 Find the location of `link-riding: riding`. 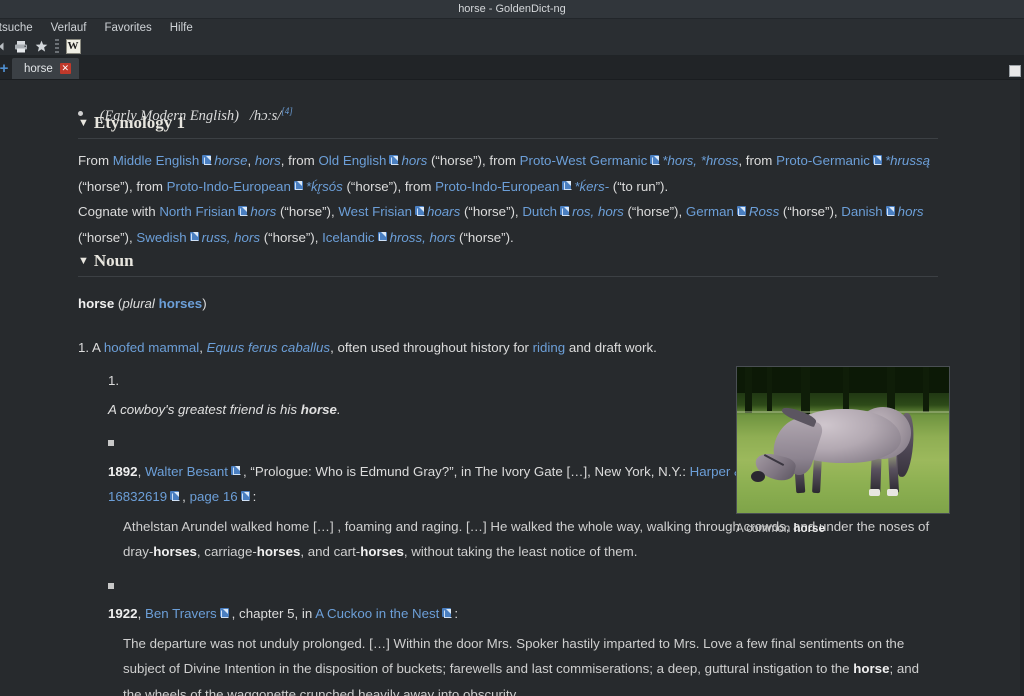

link-riding: riding is located at coordinates (549, 347).